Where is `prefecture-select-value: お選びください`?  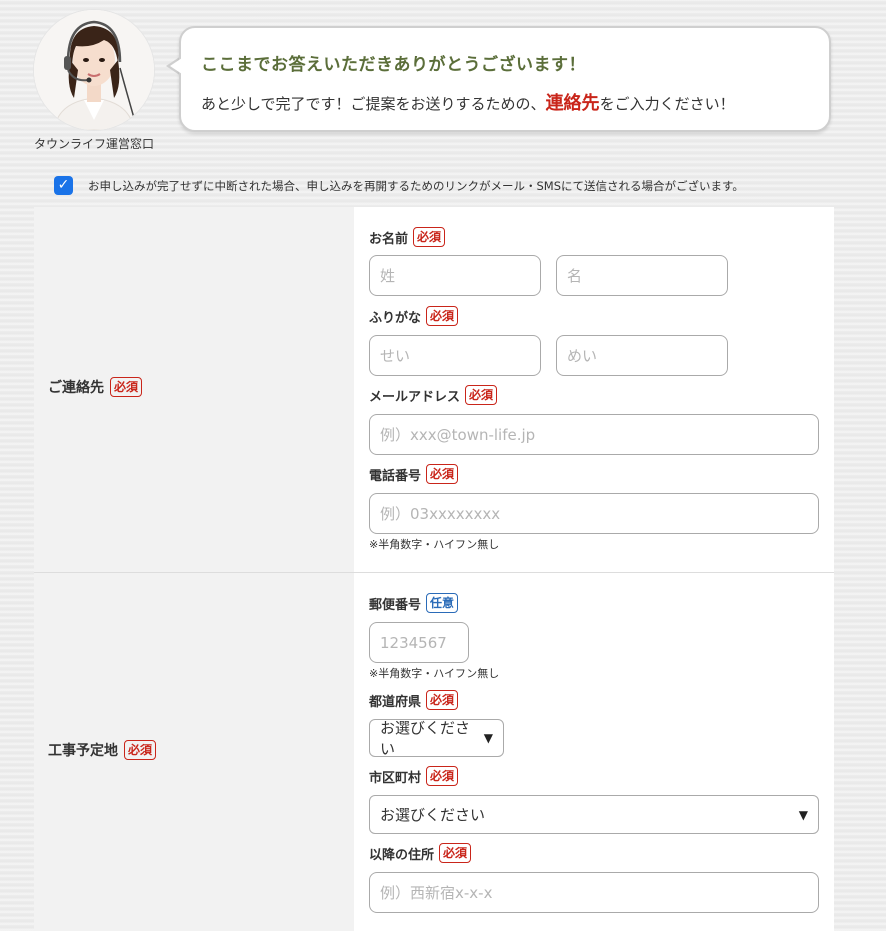 prefecture-select-value: お選びください is located at coordinates (425, 738).